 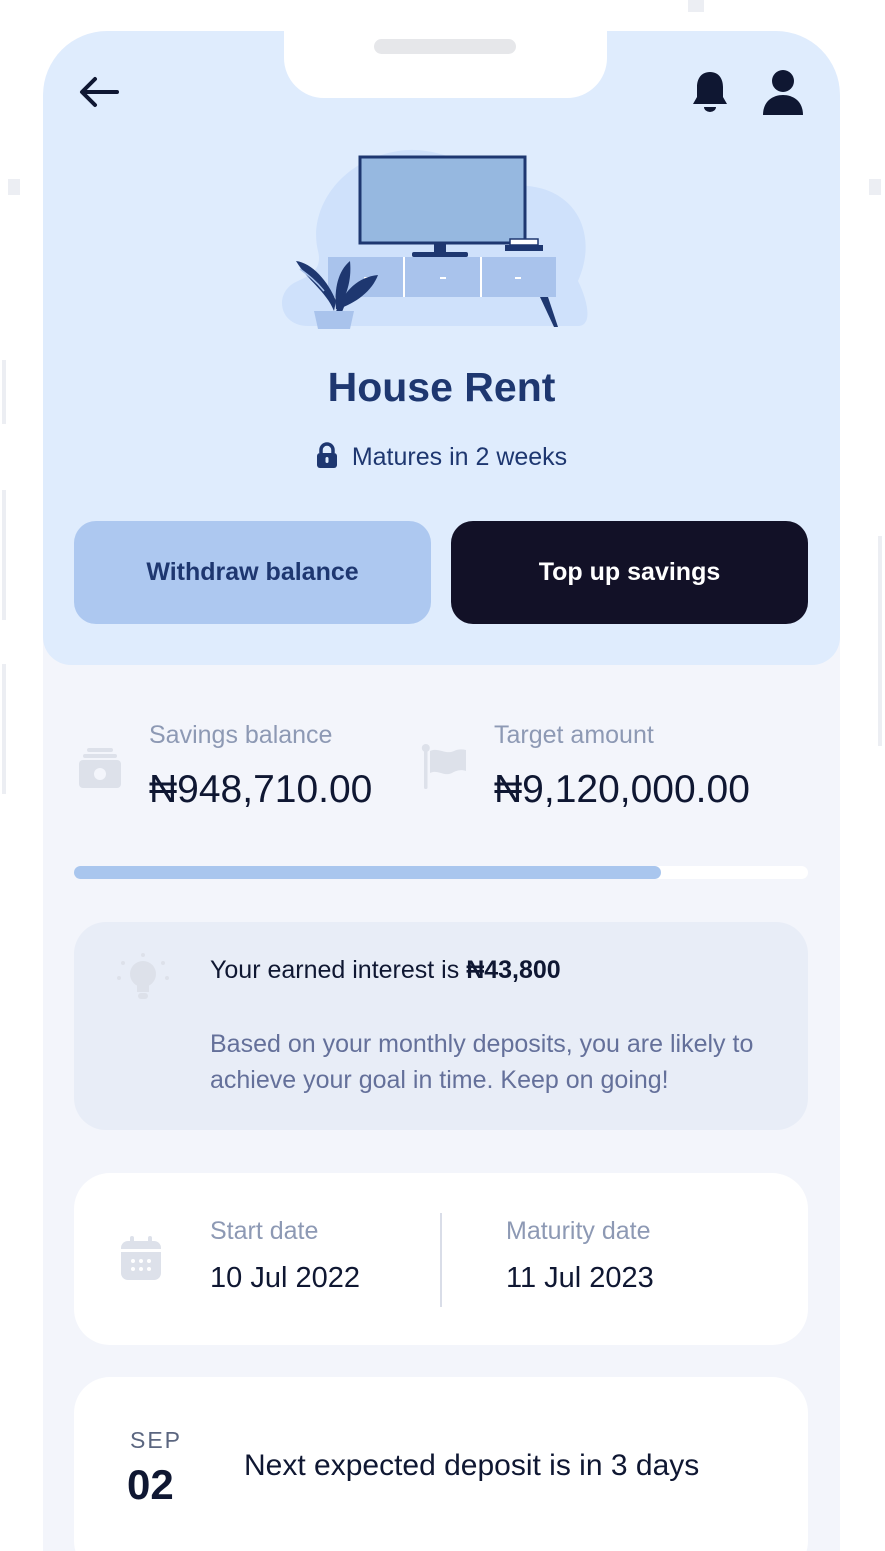 I want to click on user-icon, so click(x=783, y=93).